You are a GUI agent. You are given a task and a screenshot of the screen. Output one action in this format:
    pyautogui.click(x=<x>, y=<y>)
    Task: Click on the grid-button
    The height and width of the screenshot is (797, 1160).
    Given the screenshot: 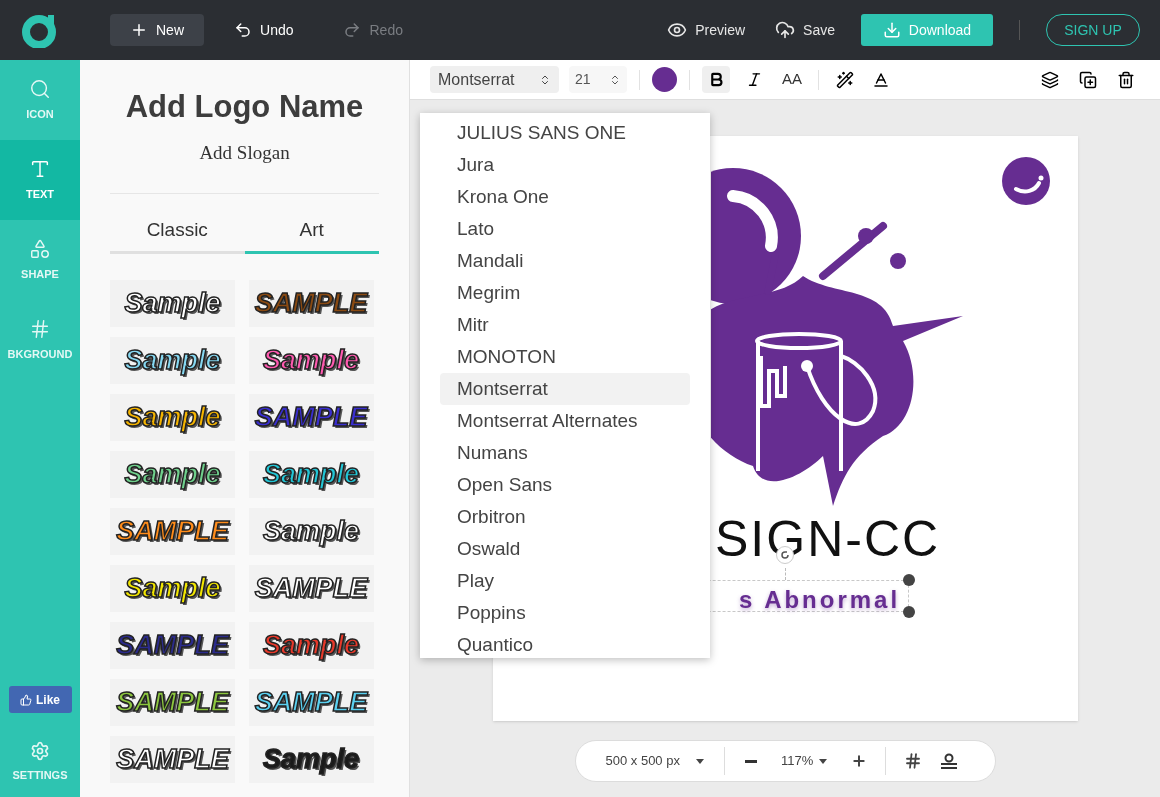 What is the action you would take?
    pyautogui.click(x=913, y=761)
    